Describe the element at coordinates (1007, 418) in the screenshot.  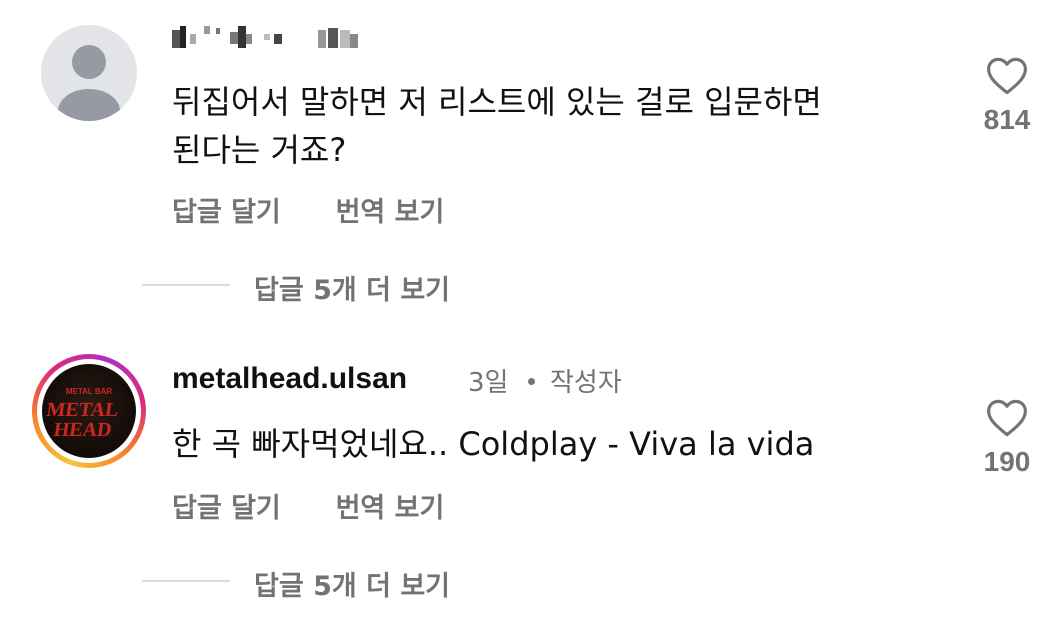
I see `heart-outline-icon` at that location.